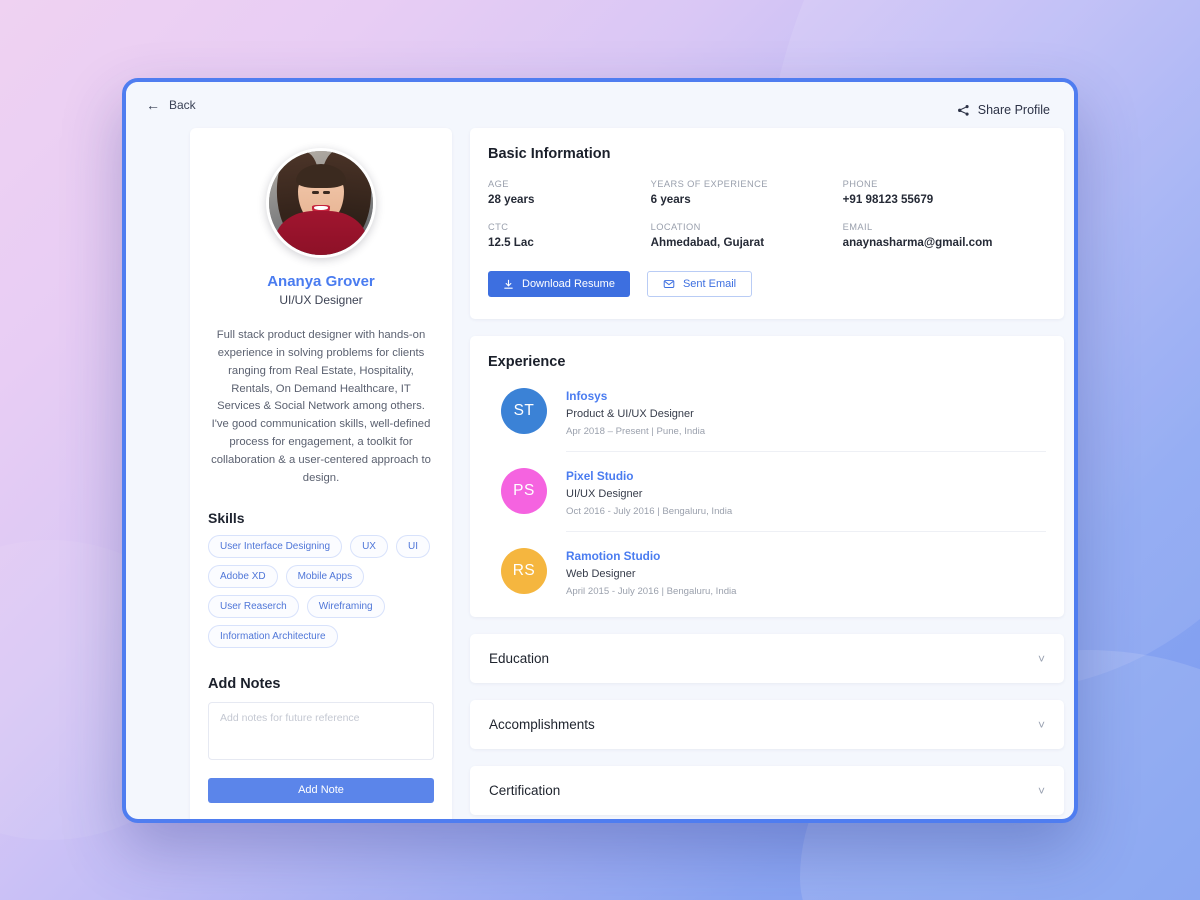 The image size is (1200, 900). Describe the element at coordinates (709, 184) in the screenshot. I see `info-field-label: YEARS OF EXPERIENCE` at that location.